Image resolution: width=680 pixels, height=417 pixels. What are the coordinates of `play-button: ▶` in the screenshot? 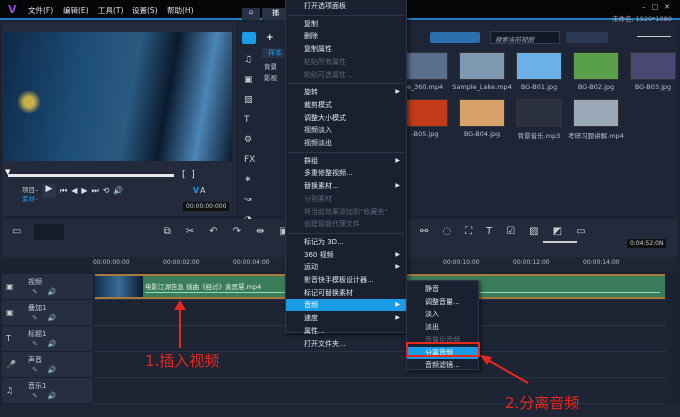 It's located at (49, 191).